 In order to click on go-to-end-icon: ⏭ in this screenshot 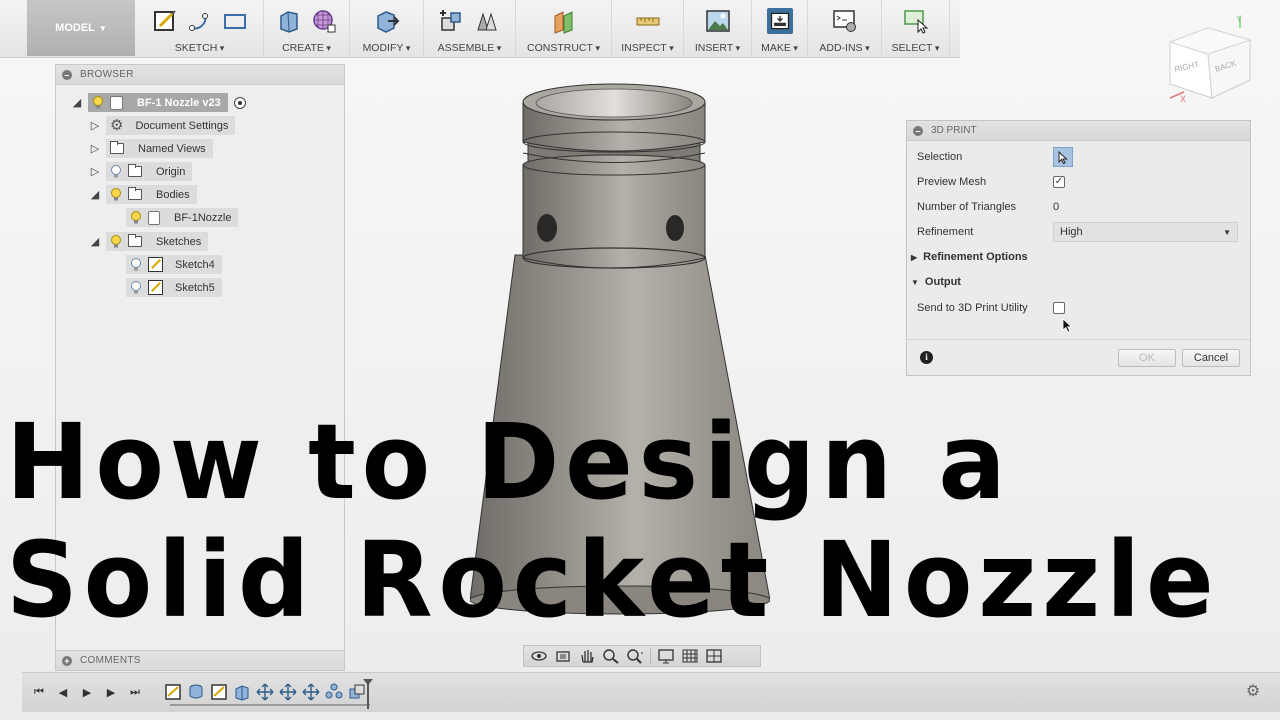, I will do `click(135, 692)`.